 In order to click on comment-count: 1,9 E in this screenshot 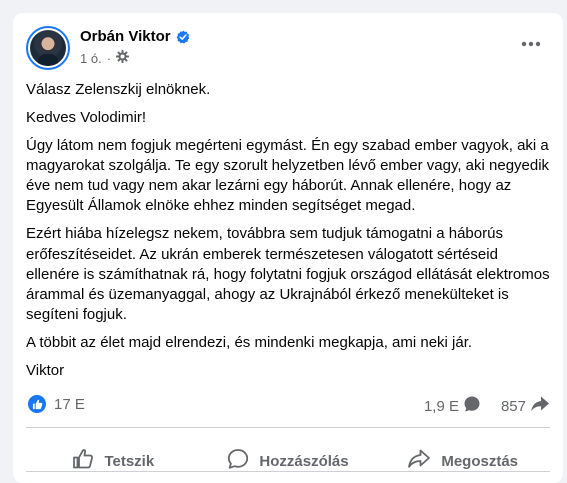, I will do `click(441, 406)`.